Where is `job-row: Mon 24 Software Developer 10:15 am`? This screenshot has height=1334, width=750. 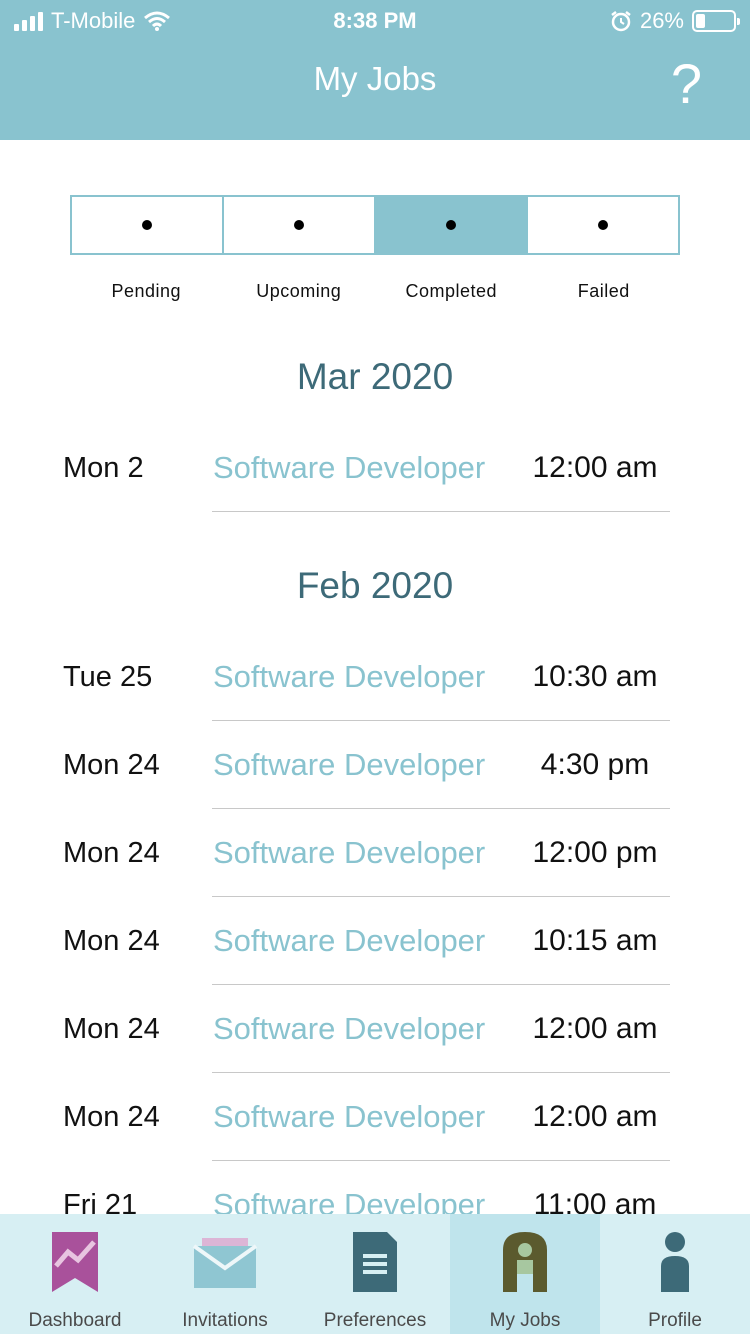 job-row: Mon 24 Software Developer 10:15 am is located at coordinates (375, 941).